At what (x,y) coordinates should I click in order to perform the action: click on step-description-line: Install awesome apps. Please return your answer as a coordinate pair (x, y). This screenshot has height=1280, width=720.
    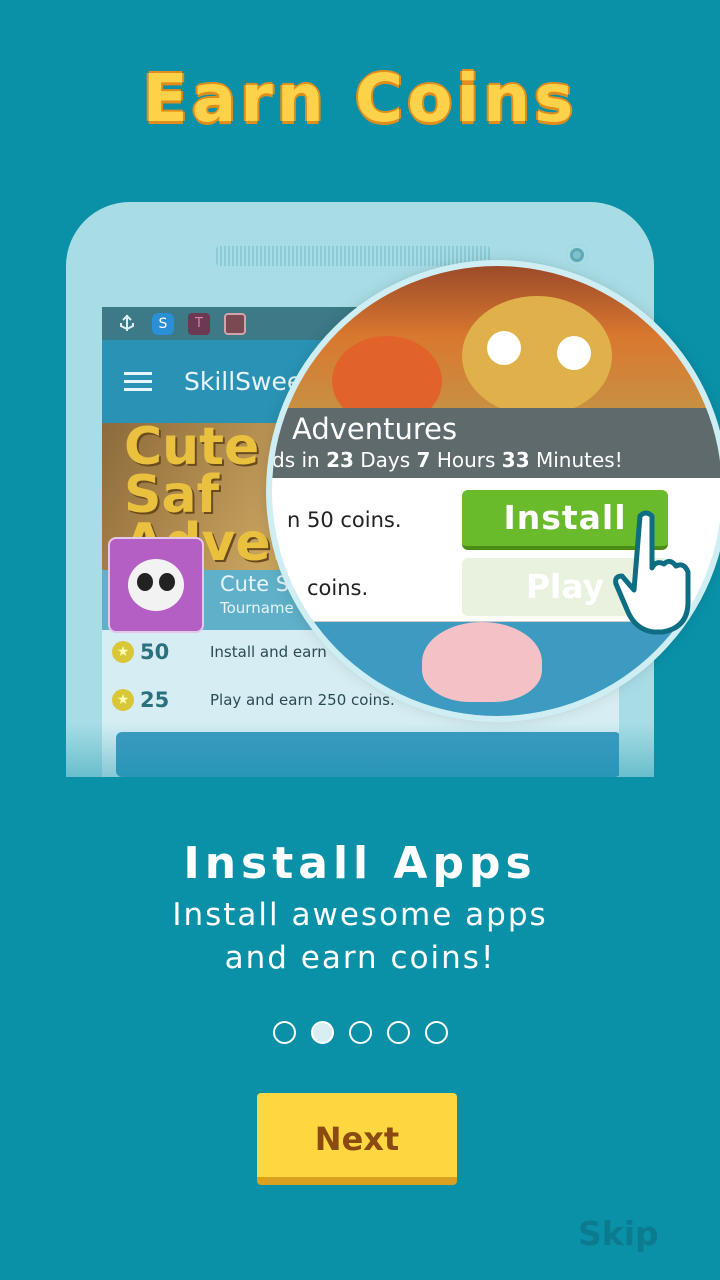
    Looking at the image, I should click on (360, 915).